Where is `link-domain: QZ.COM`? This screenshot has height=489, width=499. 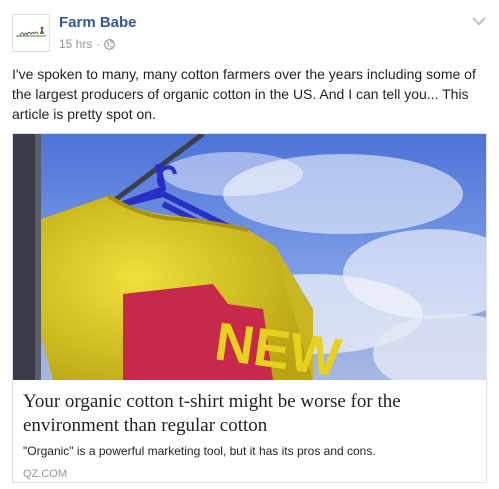
link-domain: QZ.COM is located at coordinates (45, 474).